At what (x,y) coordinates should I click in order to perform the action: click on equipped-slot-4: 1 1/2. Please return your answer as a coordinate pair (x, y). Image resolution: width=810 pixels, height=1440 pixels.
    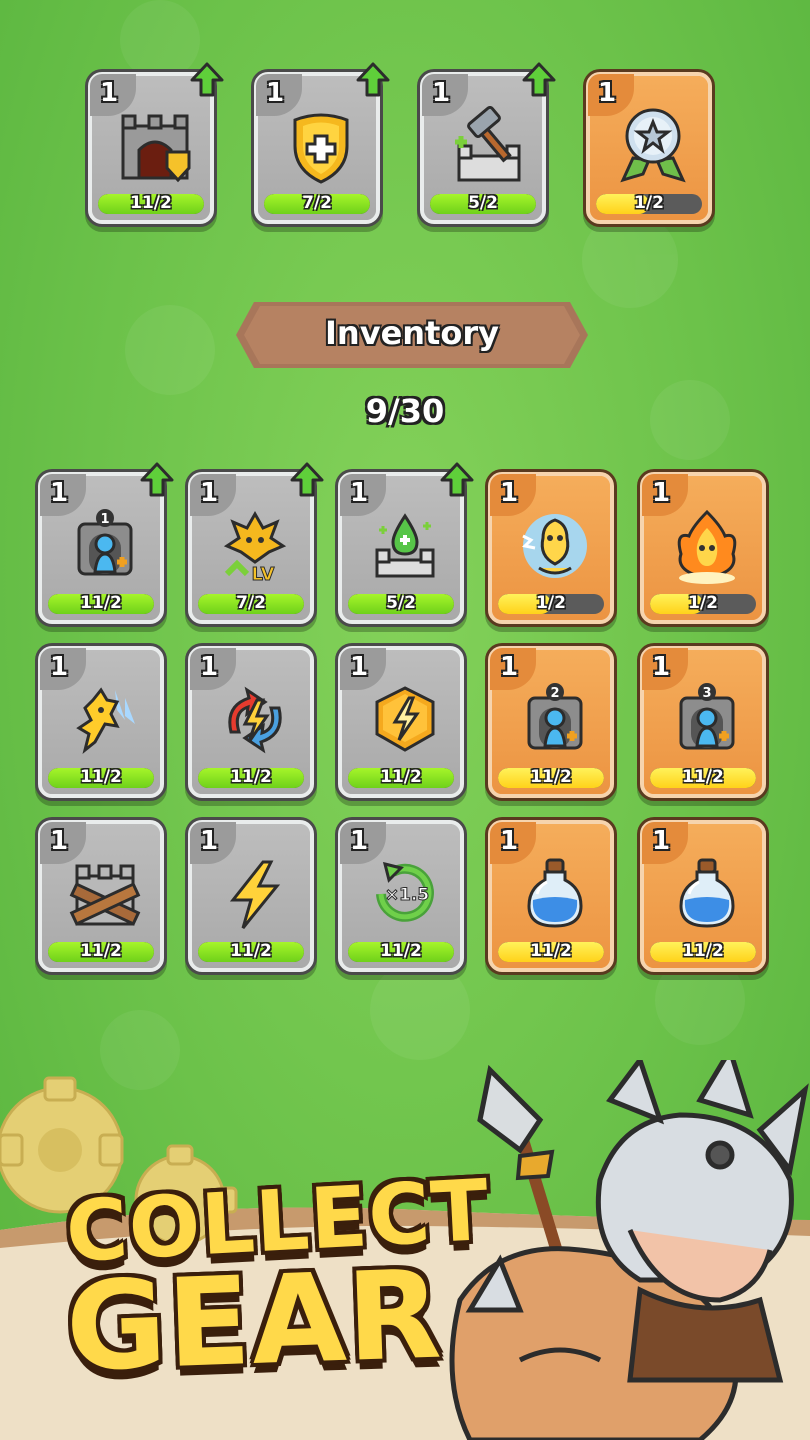
    Looking at the image, I should click on (649, 148).